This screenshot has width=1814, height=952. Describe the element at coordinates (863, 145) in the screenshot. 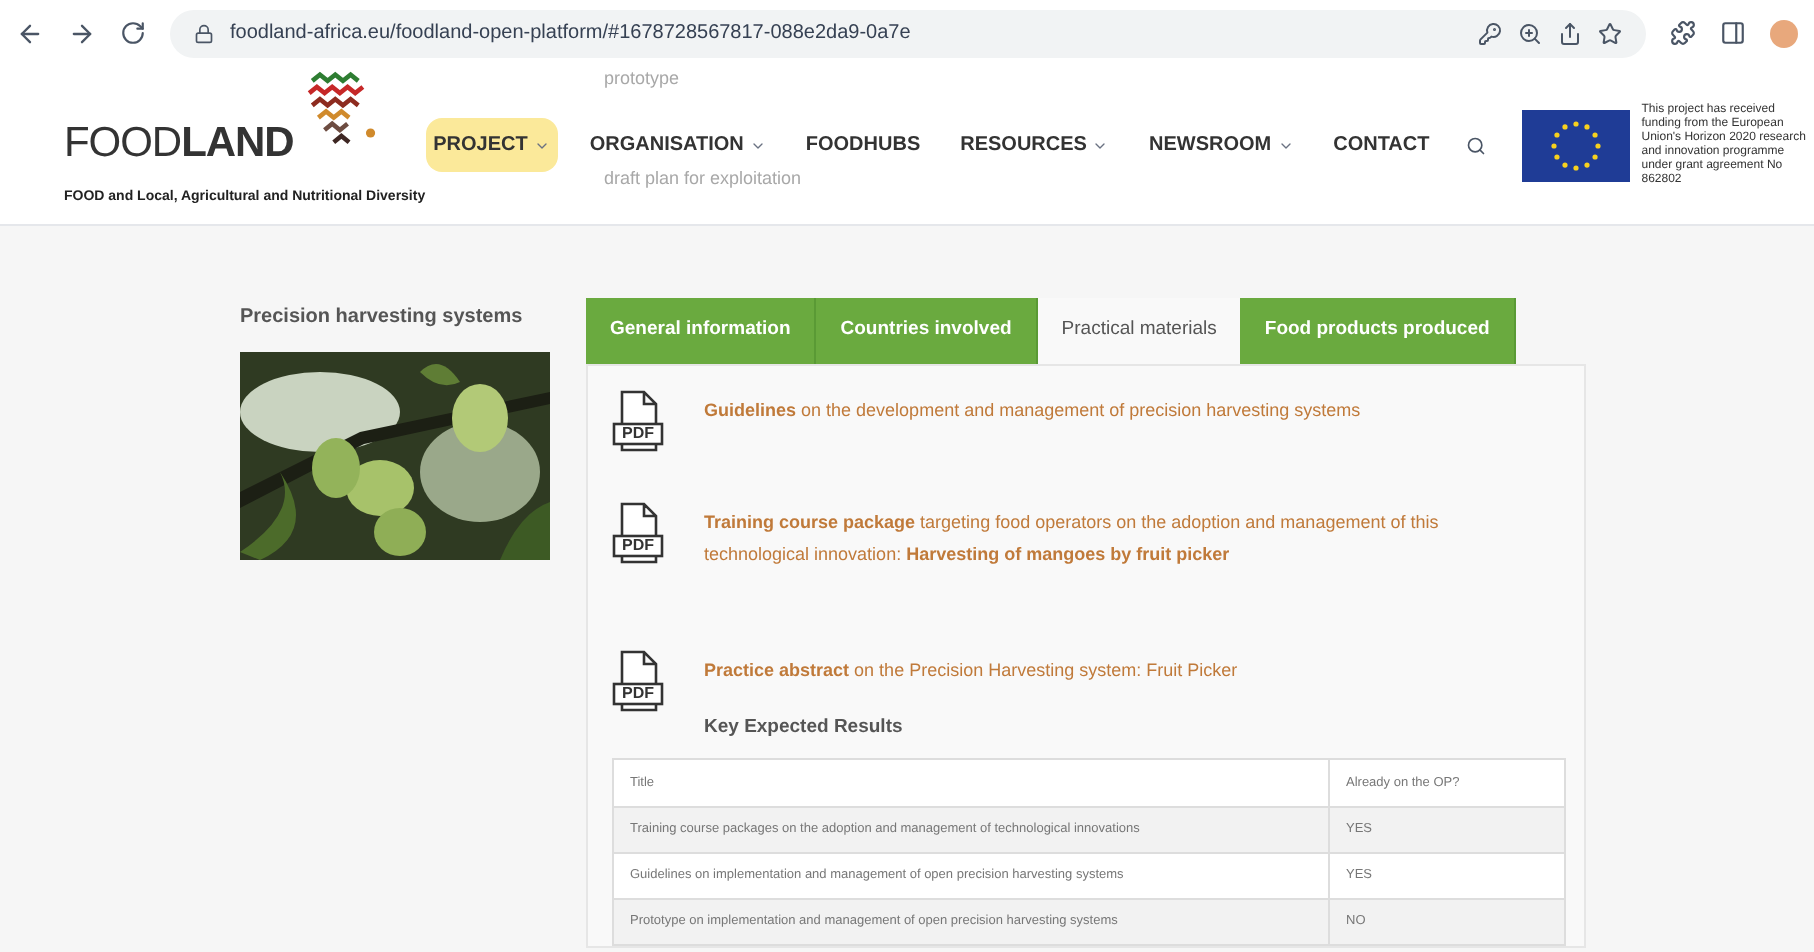

I see `nav-item: FOODHUBS` at that location.